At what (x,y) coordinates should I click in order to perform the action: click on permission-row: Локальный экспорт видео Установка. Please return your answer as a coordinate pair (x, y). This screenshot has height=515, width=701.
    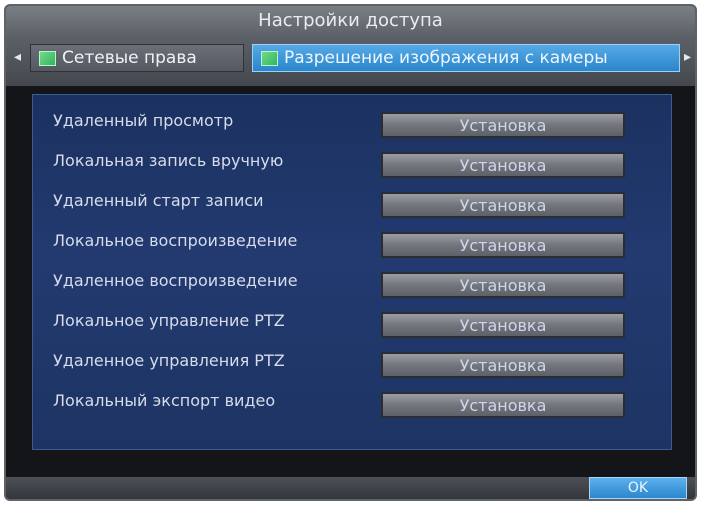
    Looking at the image, I should click on (352, 404).